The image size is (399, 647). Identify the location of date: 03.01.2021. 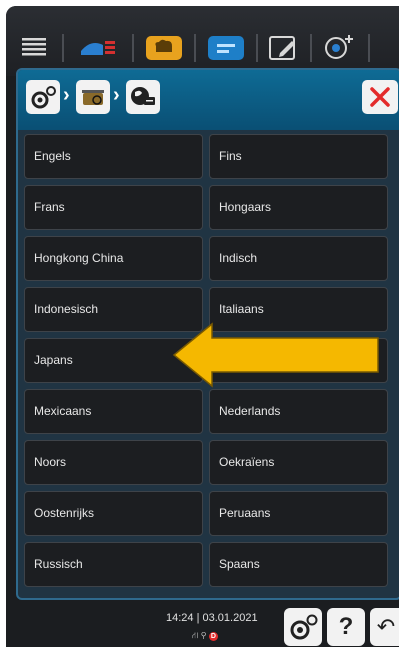
(230, 618).